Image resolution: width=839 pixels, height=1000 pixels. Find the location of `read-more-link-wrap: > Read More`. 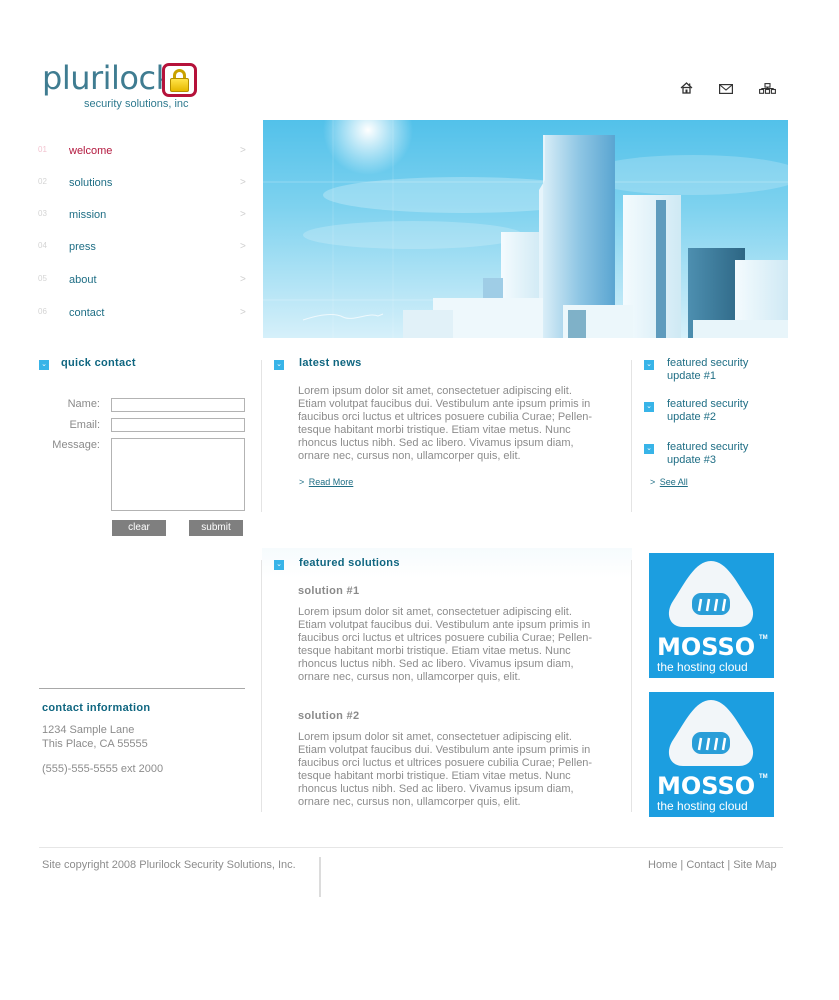

read-more-link-wrap: > Read More is located at coordinates (326, 482).